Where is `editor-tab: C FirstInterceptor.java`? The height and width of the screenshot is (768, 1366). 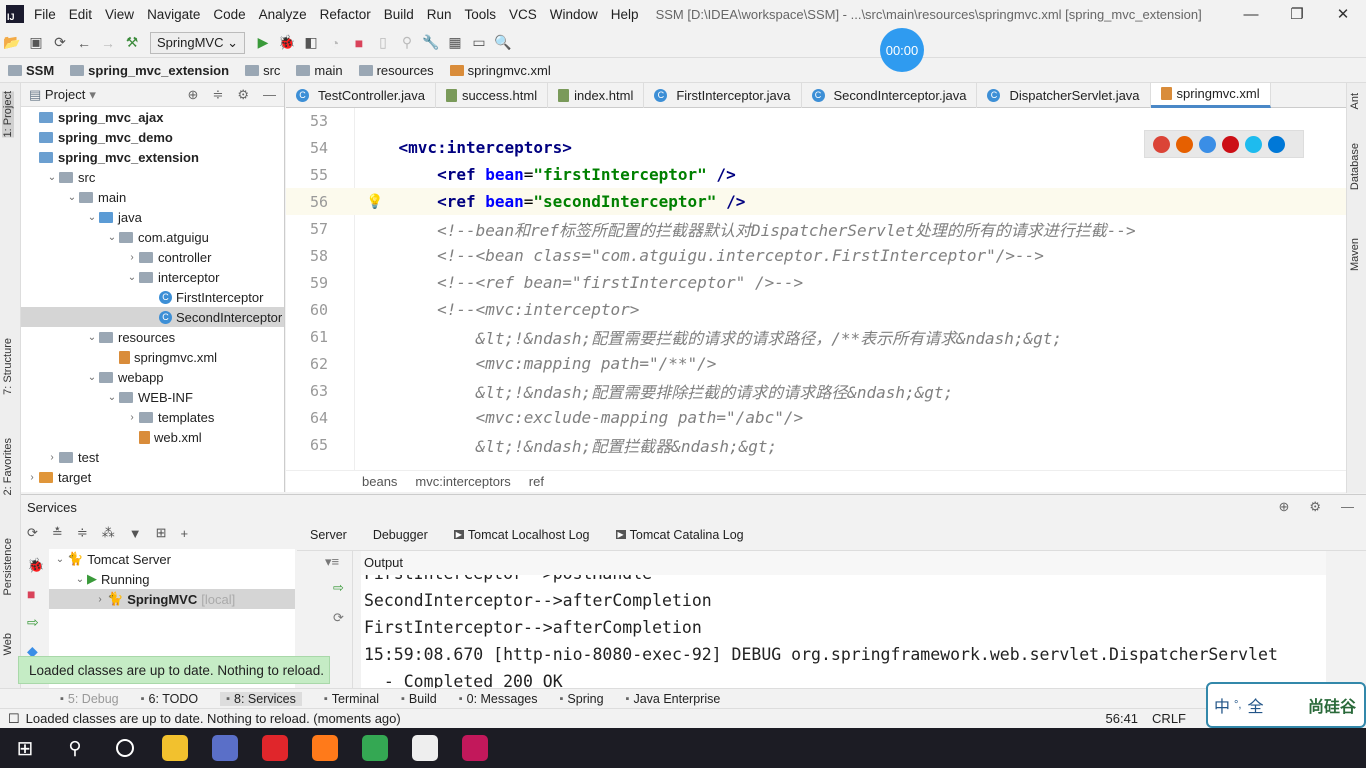 editor-tab: C FirstInterceptor.java is located at coordinates (723, 95).